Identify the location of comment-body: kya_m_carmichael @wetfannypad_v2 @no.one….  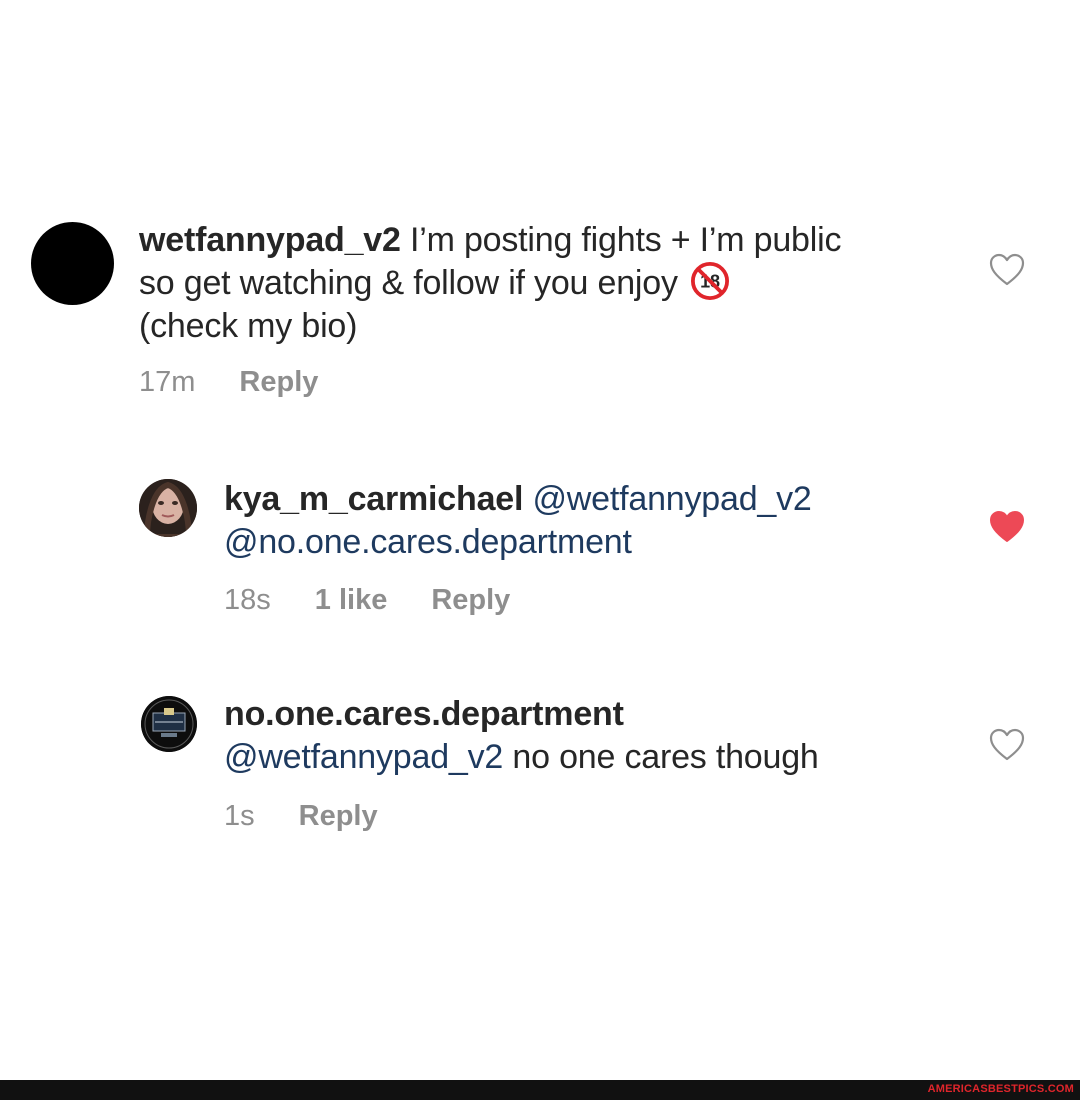
(594, 521).